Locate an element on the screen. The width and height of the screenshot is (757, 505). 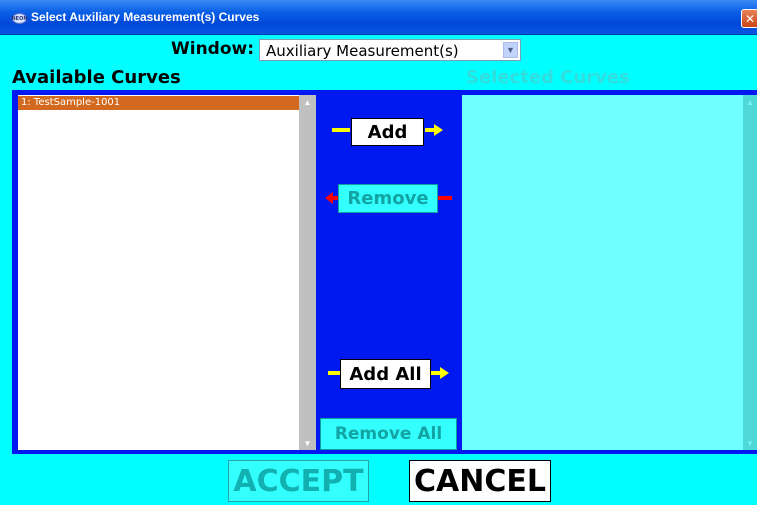
window-label: Window: is located at coordinates (213, 49).